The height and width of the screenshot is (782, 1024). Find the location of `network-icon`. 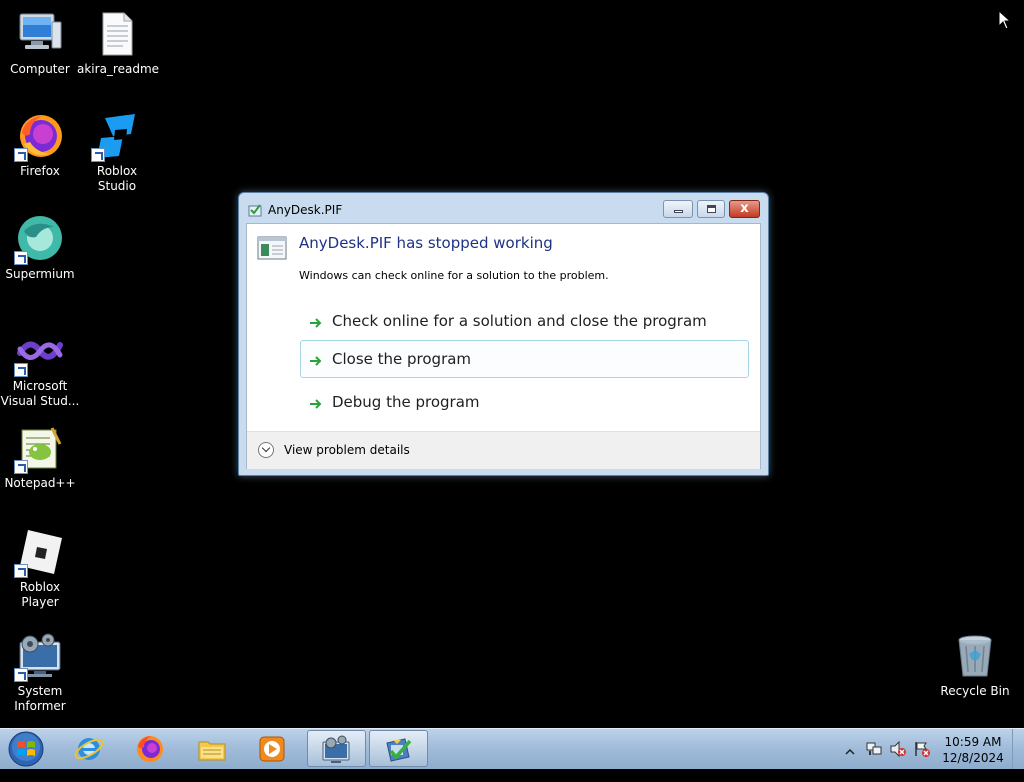

network-icon is located at coordinates (875, 760).